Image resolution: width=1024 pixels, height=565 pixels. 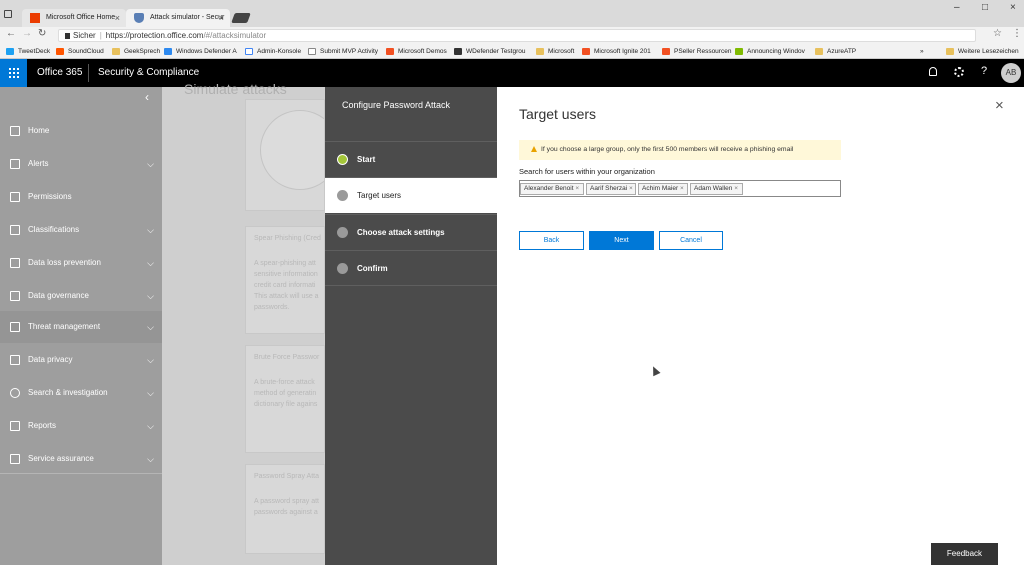 I want to click on check-icon, so click(x=342, y=159).